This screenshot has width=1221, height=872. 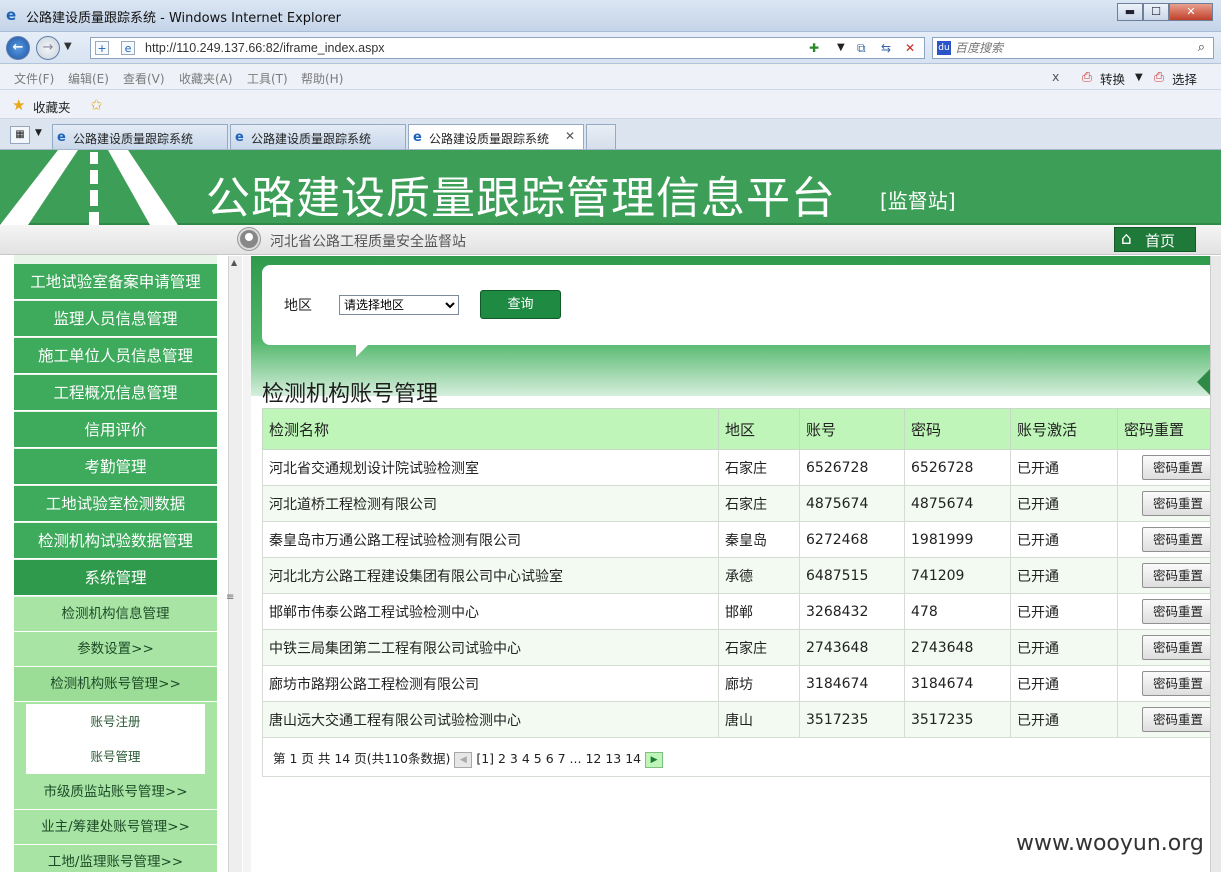 I want to click on browser-tab-1: e 公路建设质量跟踪系统, so click(x=140, y=136).